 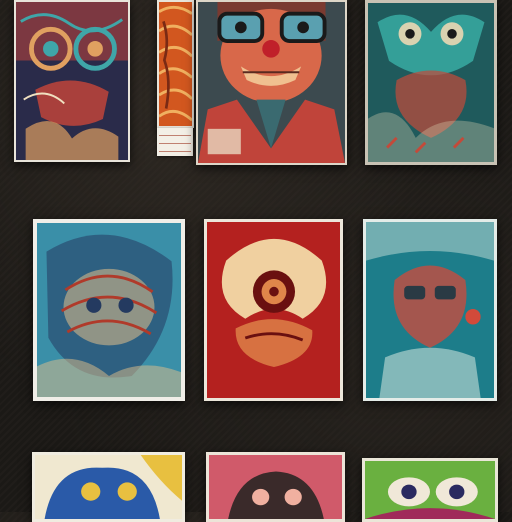 I want to click on masked-figure-art-icon, so click(x=72, y=81).